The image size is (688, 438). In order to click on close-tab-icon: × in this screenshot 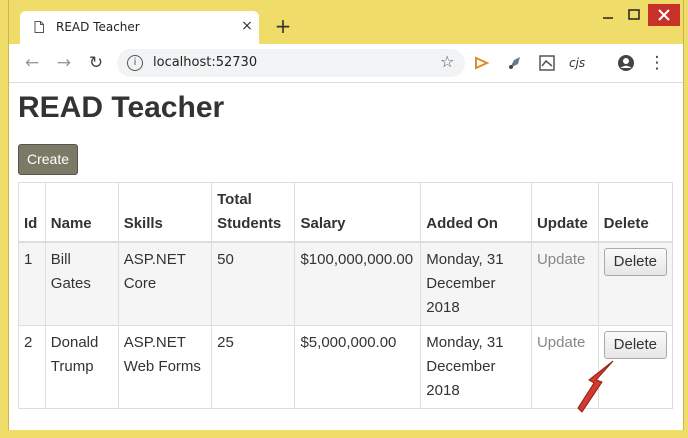, I will do `click(247, 26)`.